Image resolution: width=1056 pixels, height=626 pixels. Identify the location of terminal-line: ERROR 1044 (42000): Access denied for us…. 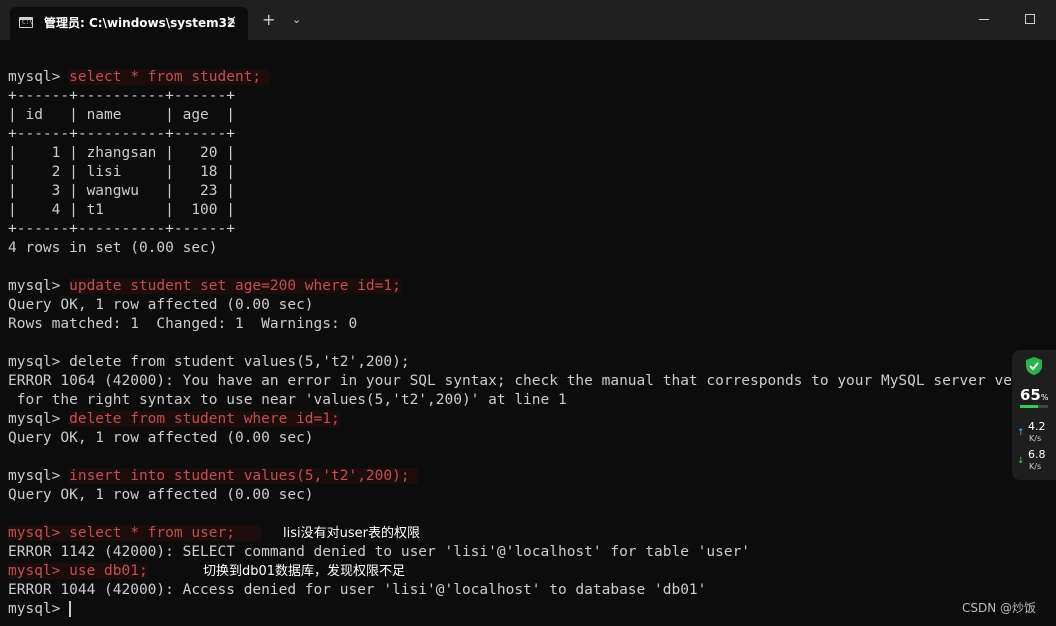
(357, 590).